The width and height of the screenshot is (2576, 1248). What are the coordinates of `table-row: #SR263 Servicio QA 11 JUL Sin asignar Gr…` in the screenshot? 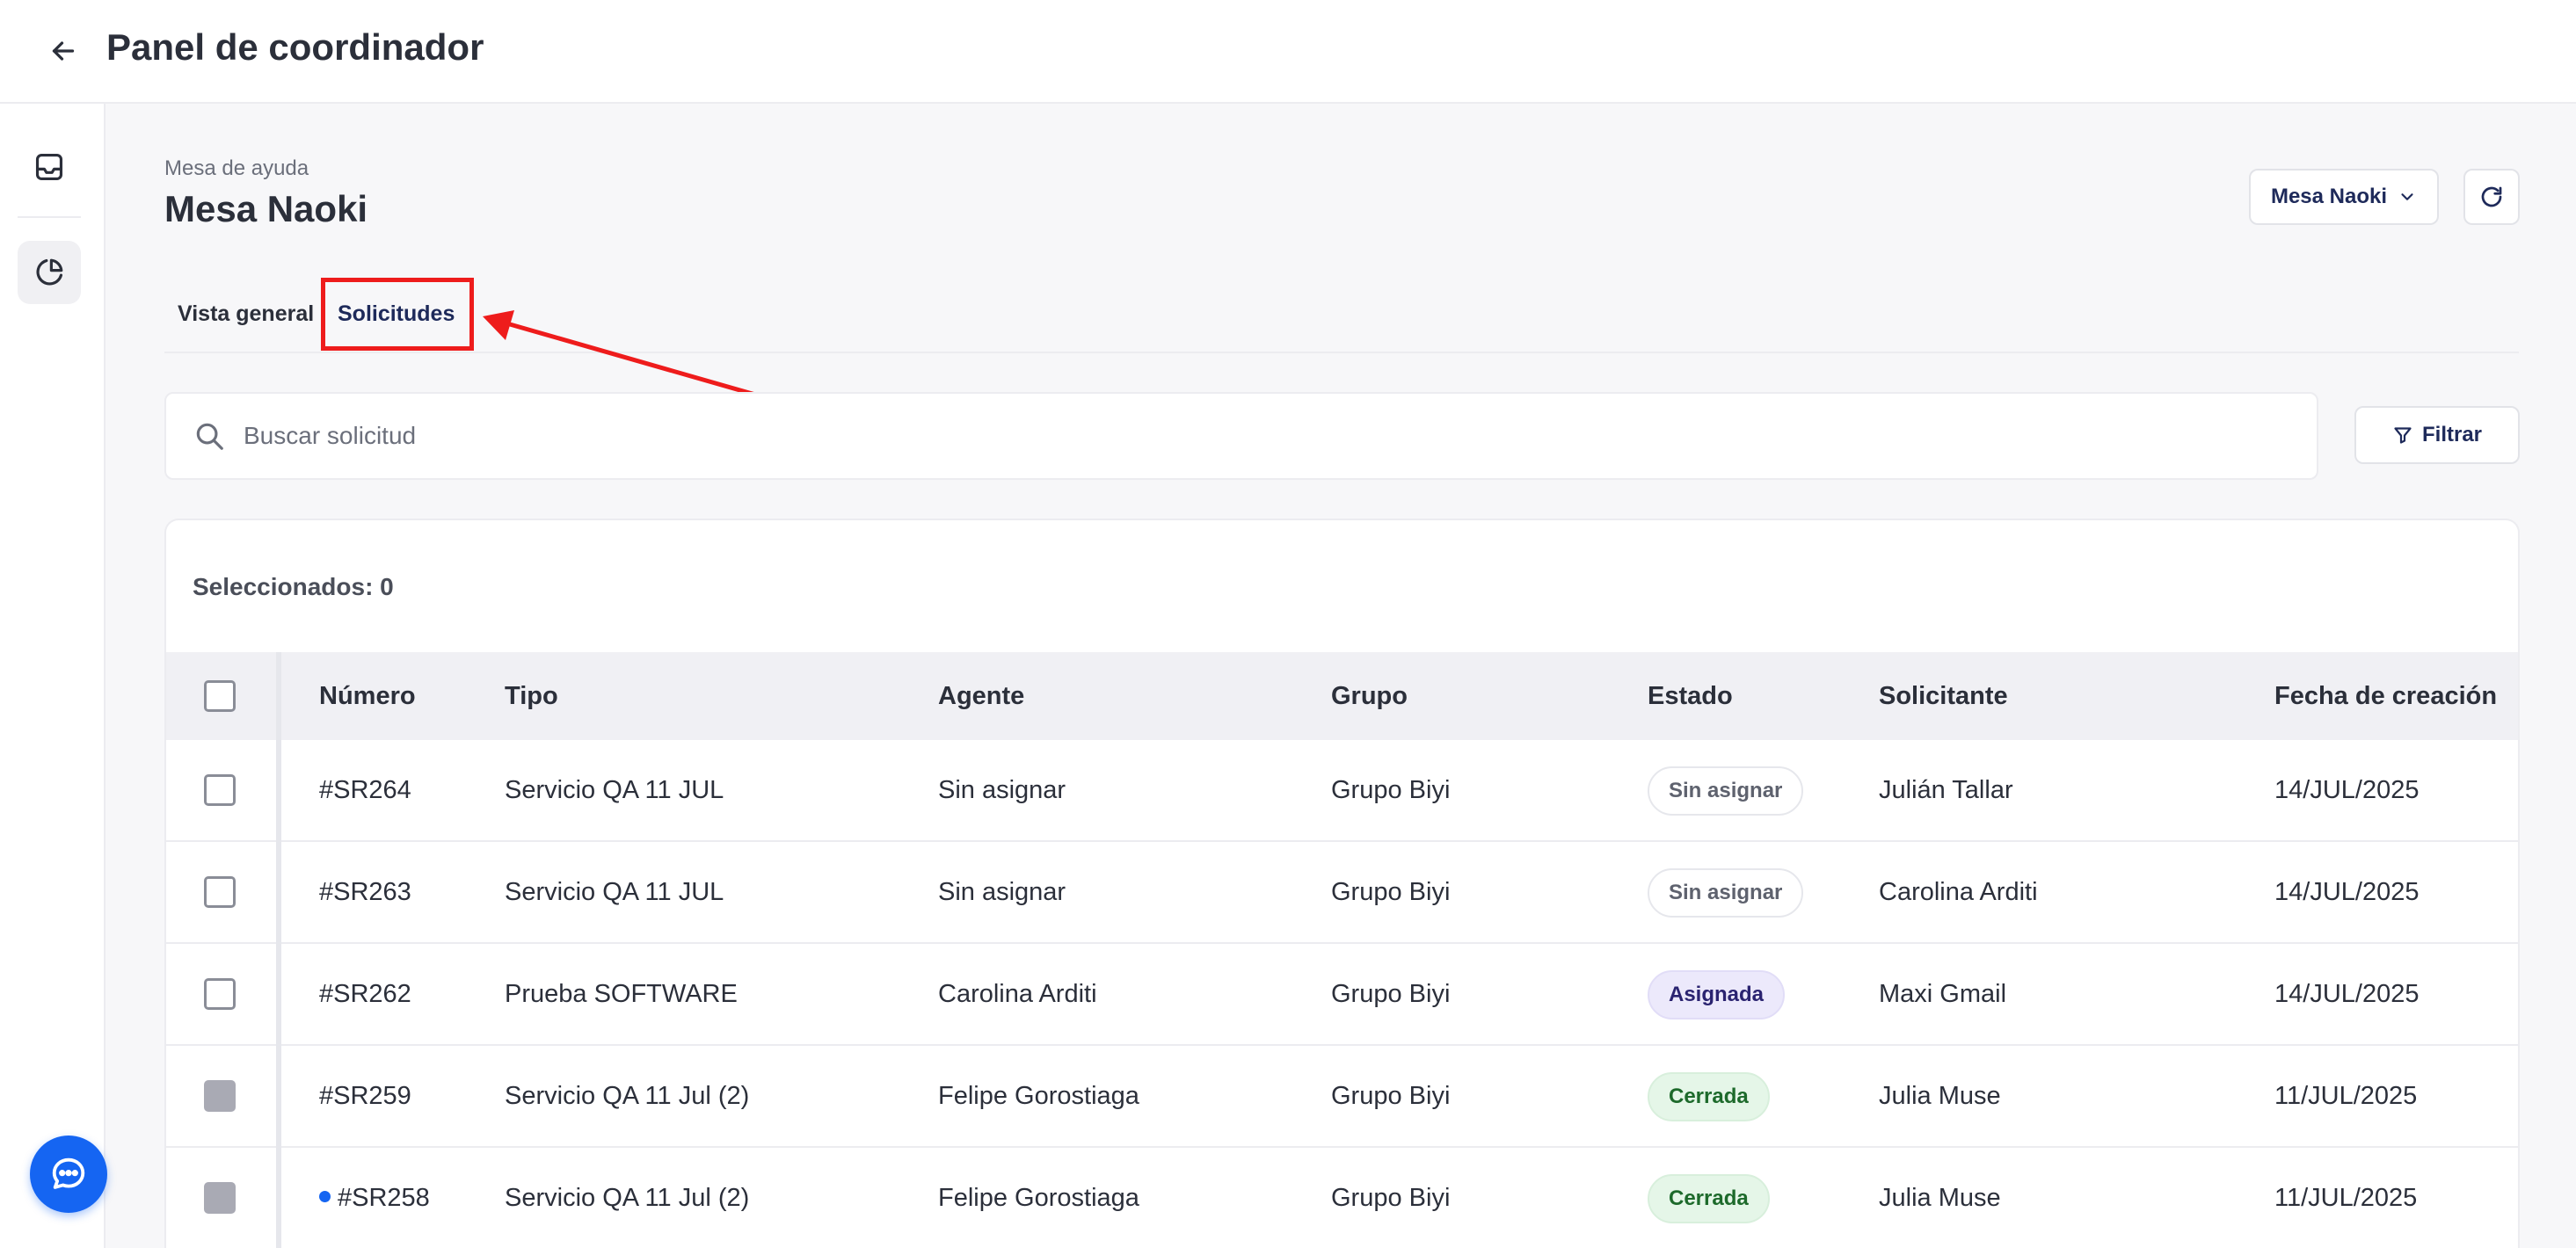 It's located at (1342, 893).